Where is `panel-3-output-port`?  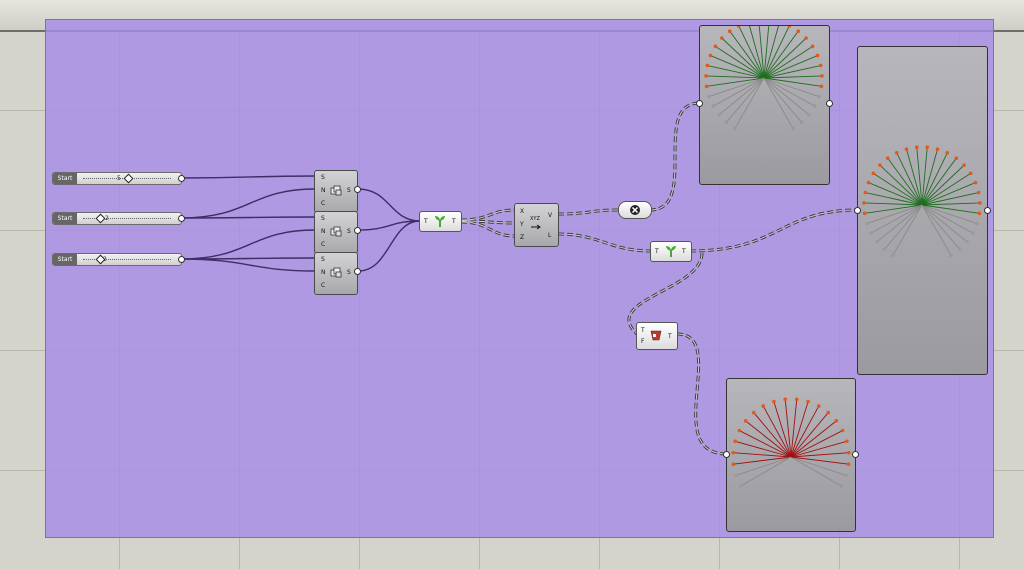 panel-3-output-port is located at coordinates (855, 454).